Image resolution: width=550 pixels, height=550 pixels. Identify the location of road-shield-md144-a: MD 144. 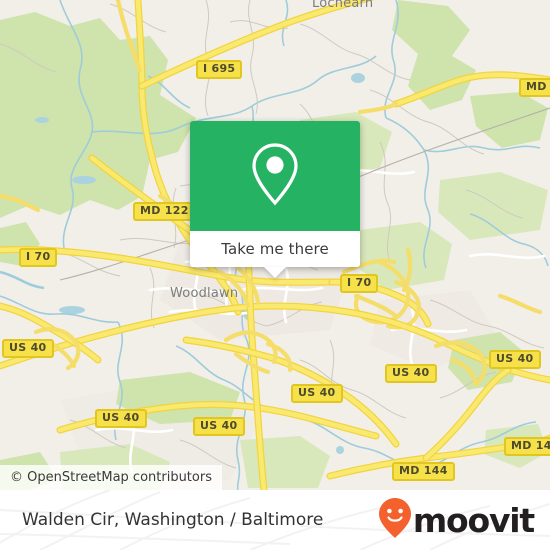
(527, 446).